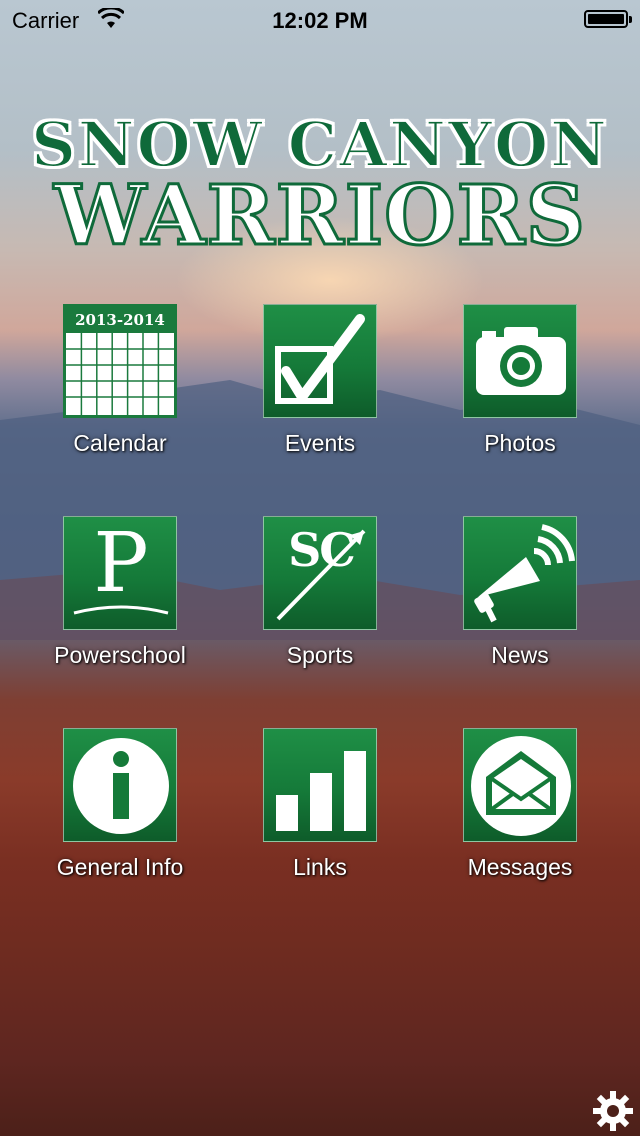  What do you see at coordinates (120, 867) in the screenshot?
I see `tile-label: General Info` at bounding box center [120, 867].